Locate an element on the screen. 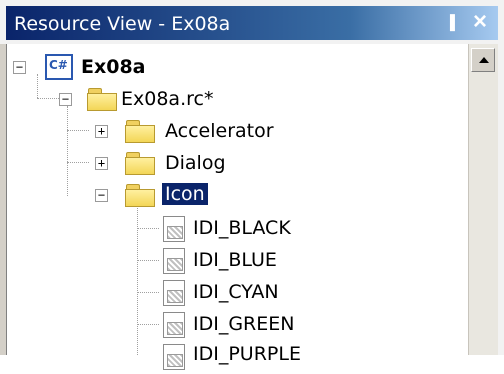 This screenshot has width=504, height=374. close-icon: × is located at coordinates (480, 21).